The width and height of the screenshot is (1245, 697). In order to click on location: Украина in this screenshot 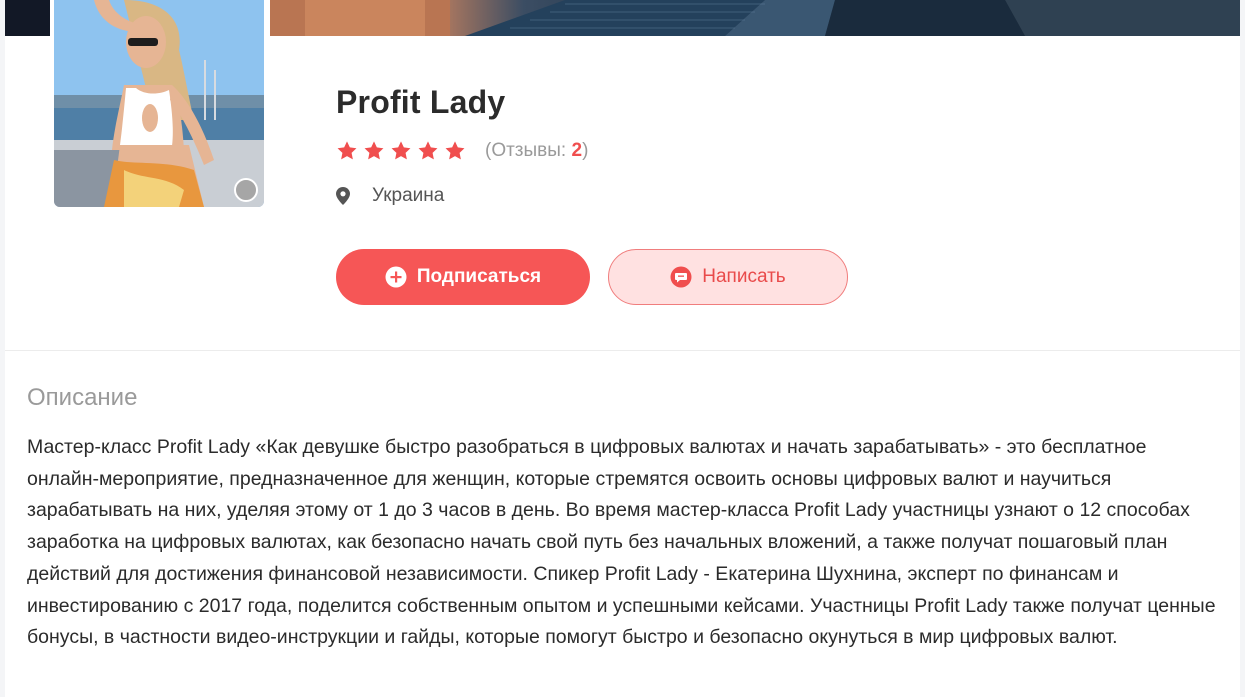, I will do `click(390, 196)`.